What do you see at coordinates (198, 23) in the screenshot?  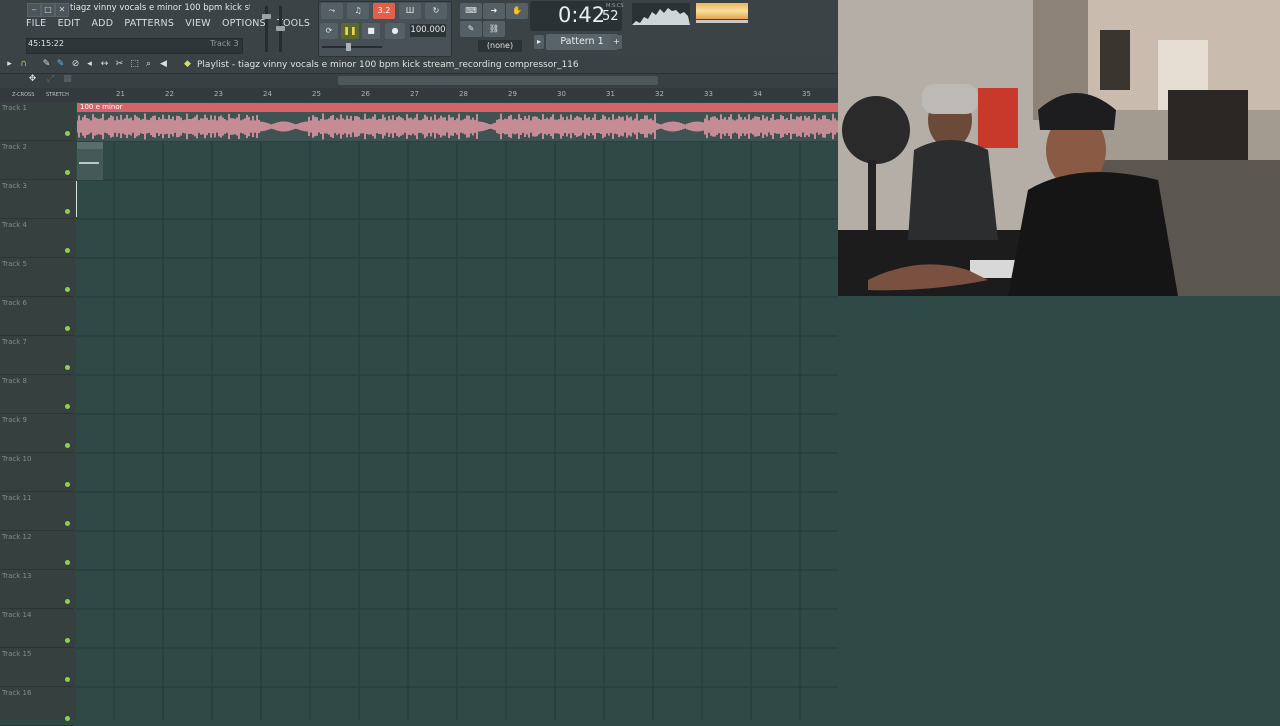 I see `menu-view: VIEW` at bounding box center [198, 23].